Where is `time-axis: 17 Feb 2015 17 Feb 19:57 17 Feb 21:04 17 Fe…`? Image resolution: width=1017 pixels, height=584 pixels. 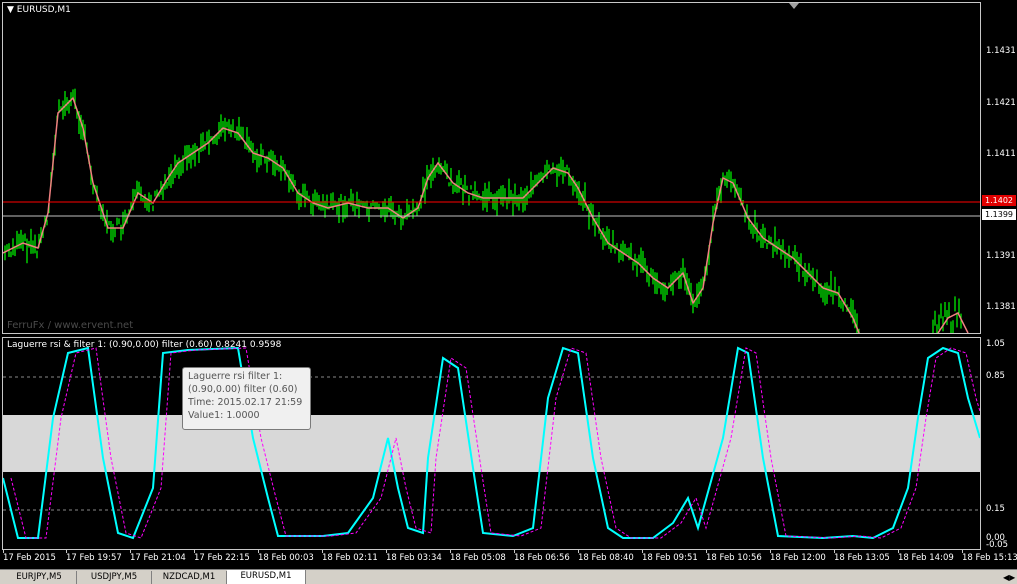
time-axis: 17 Feb 2015 17 Feb 19:57 17 Feb 21:04 17 Fe… is located at coordinates (508, 559).